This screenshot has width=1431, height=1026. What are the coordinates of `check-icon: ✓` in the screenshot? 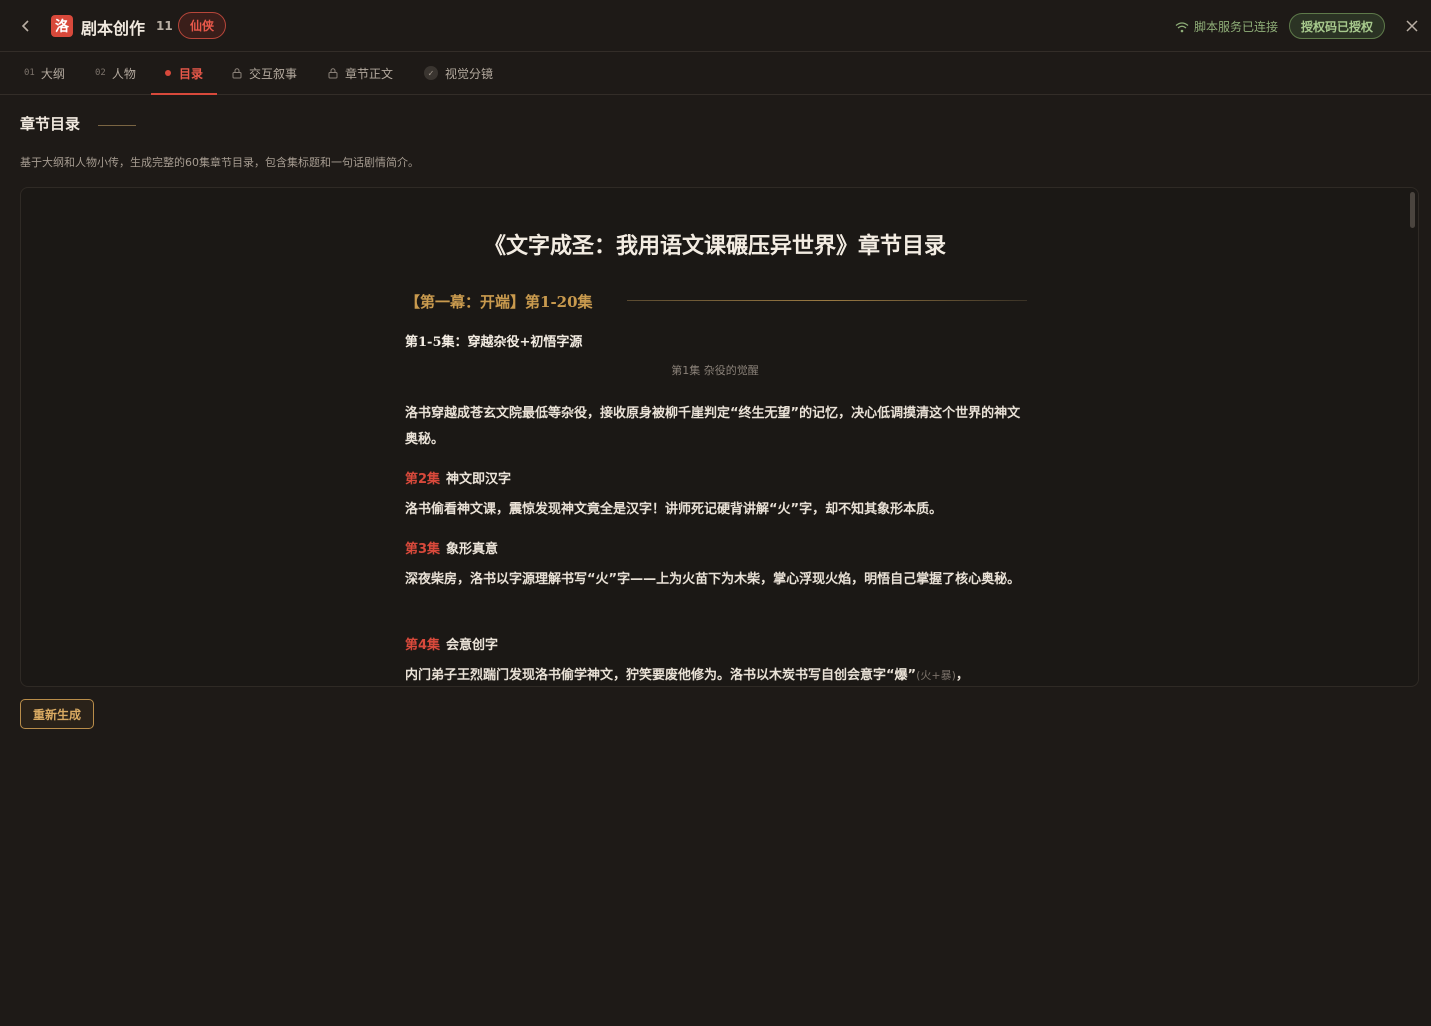 It's located at (431, 73).